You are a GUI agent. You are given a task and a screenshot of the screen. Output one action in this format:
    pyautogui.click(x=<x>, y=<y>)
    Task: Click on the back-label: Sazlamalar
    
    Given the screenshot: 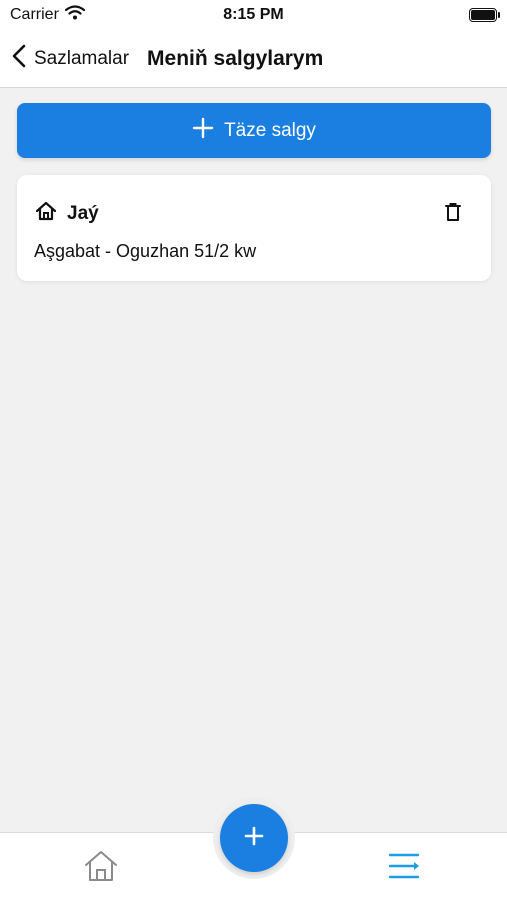 What is the action you would take?
    pyautogui.click(x=82, y=58)
    